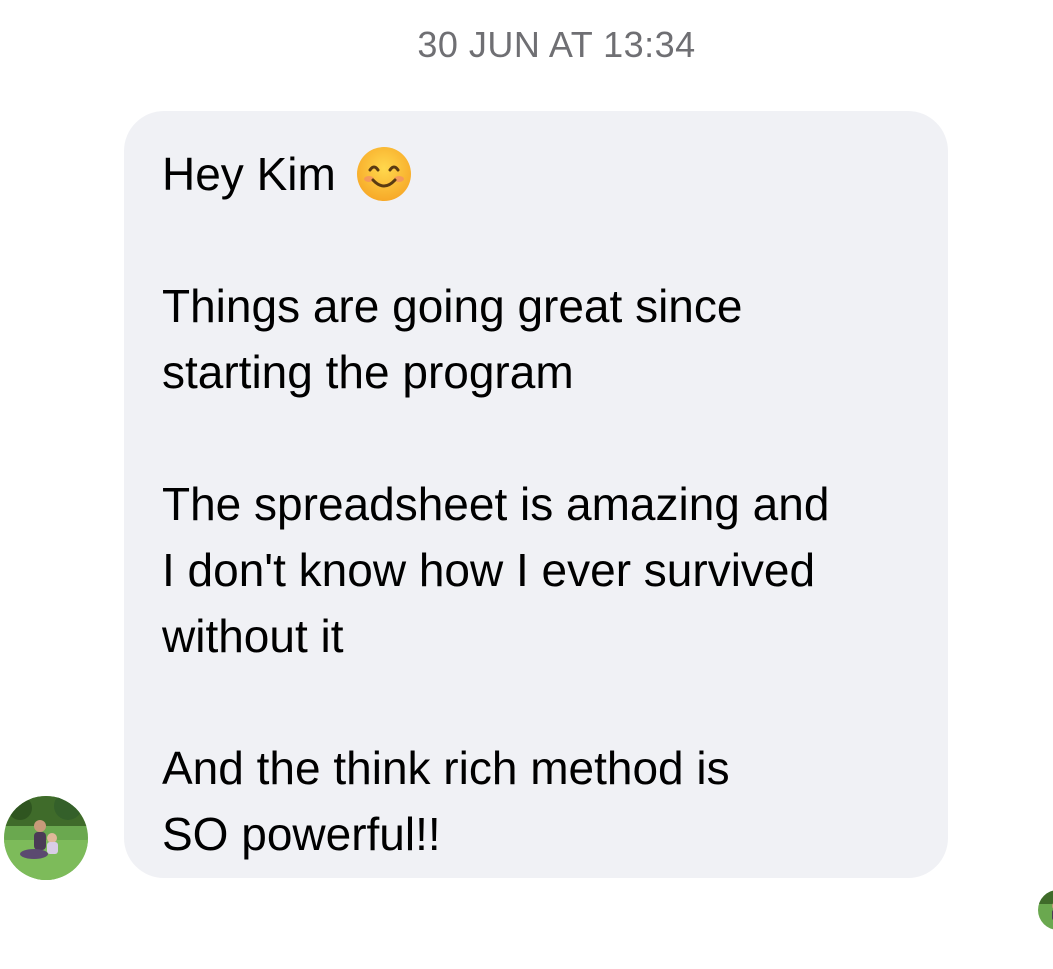 The image size is (1053, 969). I want to click on message-text-line: SO powerful!!, so click(301, 834).